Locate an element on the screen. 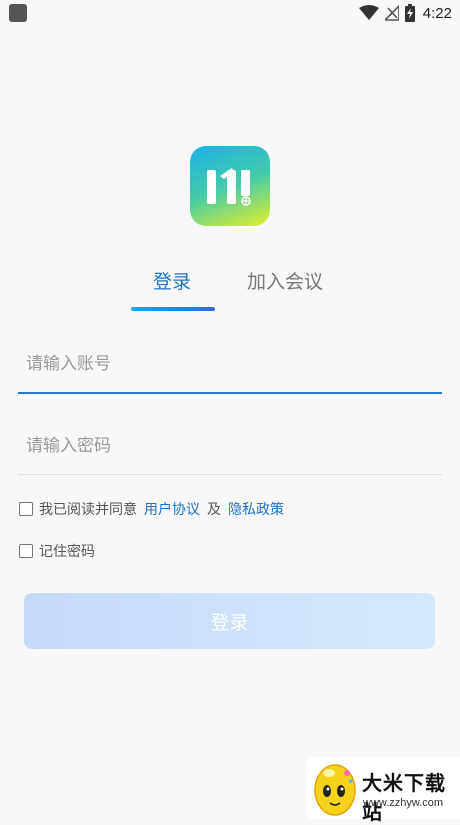 The width and height of the screenshot is (460, 825). watermark-badge: 大米下载站 www.zzhyw.com is located at coordinates (383, 790).